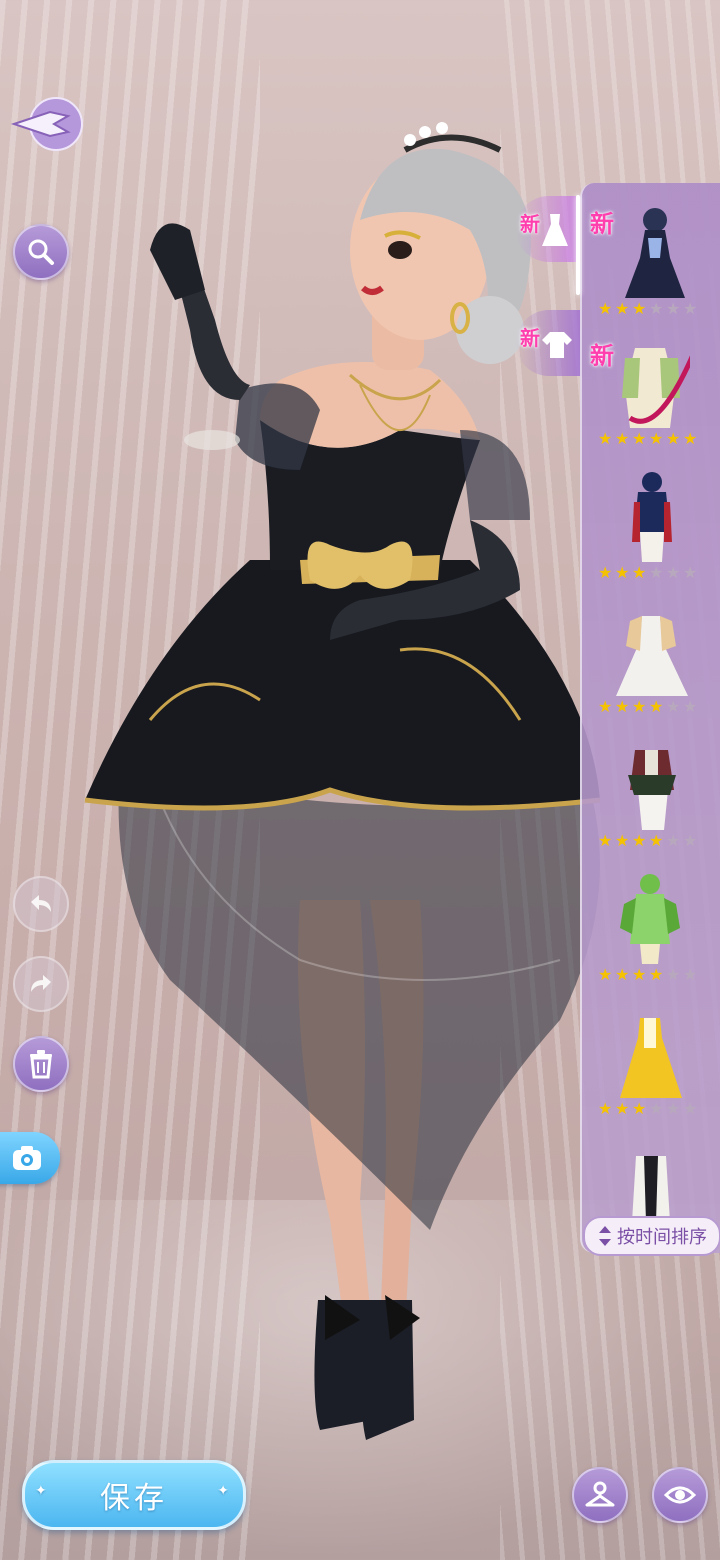  What do you see at coordinates (555, 230) in the screenshot?
I see `dress-icon` at bounding box center [555, 230].